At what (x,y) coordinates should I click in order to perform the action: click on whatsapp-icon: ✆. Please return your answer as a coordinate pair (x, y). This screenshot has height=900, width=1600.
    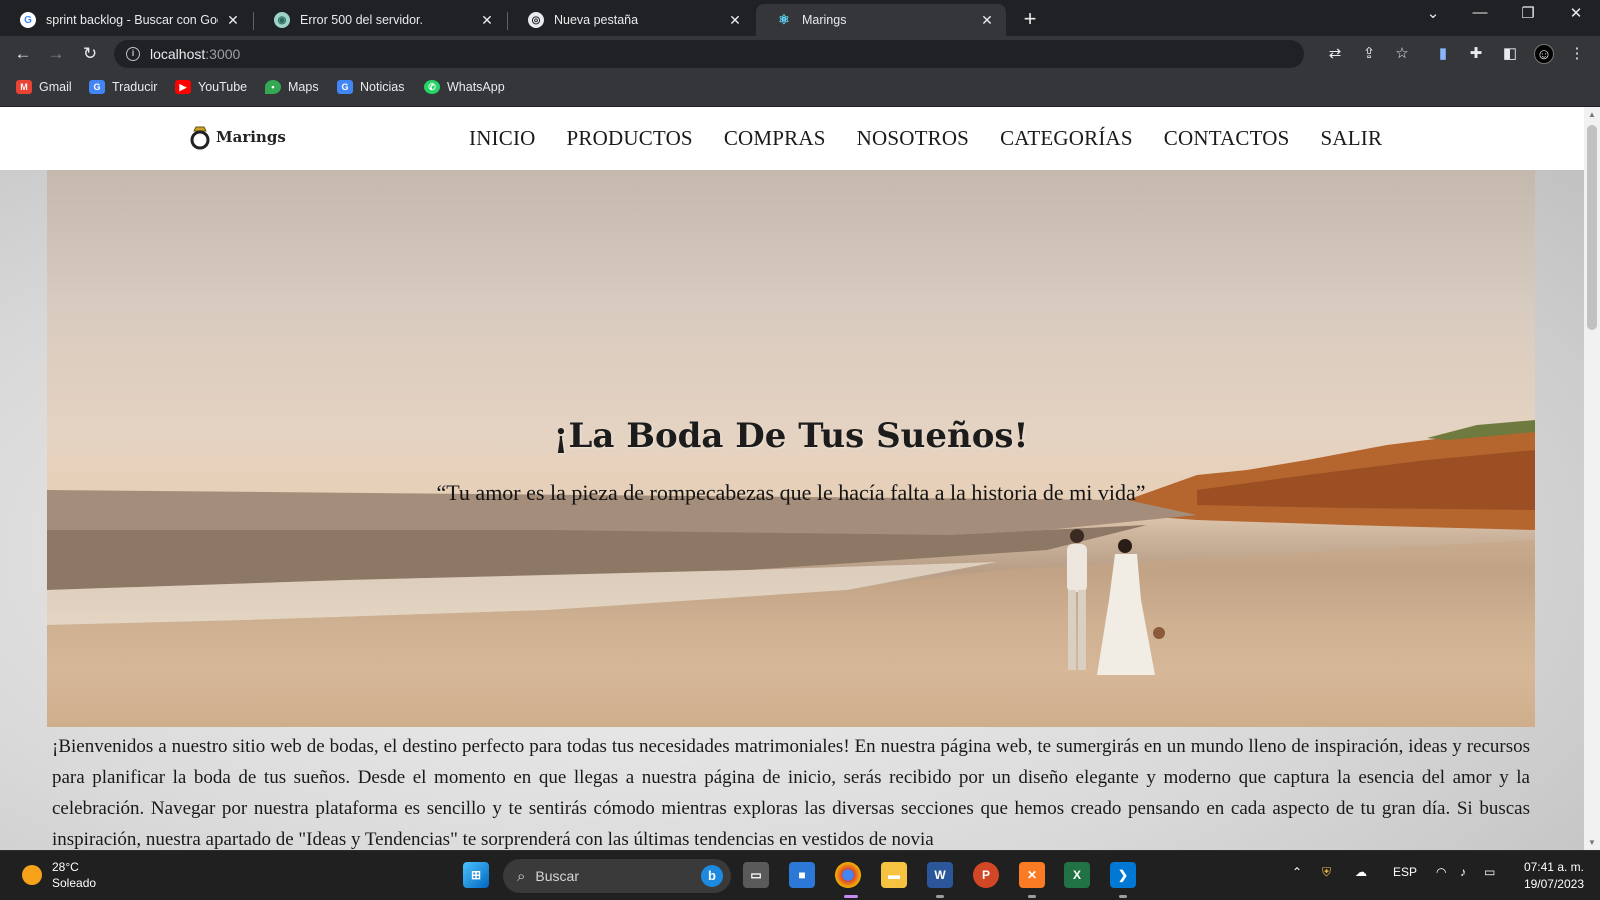
    Looking at the image, I should click on (432, 87).